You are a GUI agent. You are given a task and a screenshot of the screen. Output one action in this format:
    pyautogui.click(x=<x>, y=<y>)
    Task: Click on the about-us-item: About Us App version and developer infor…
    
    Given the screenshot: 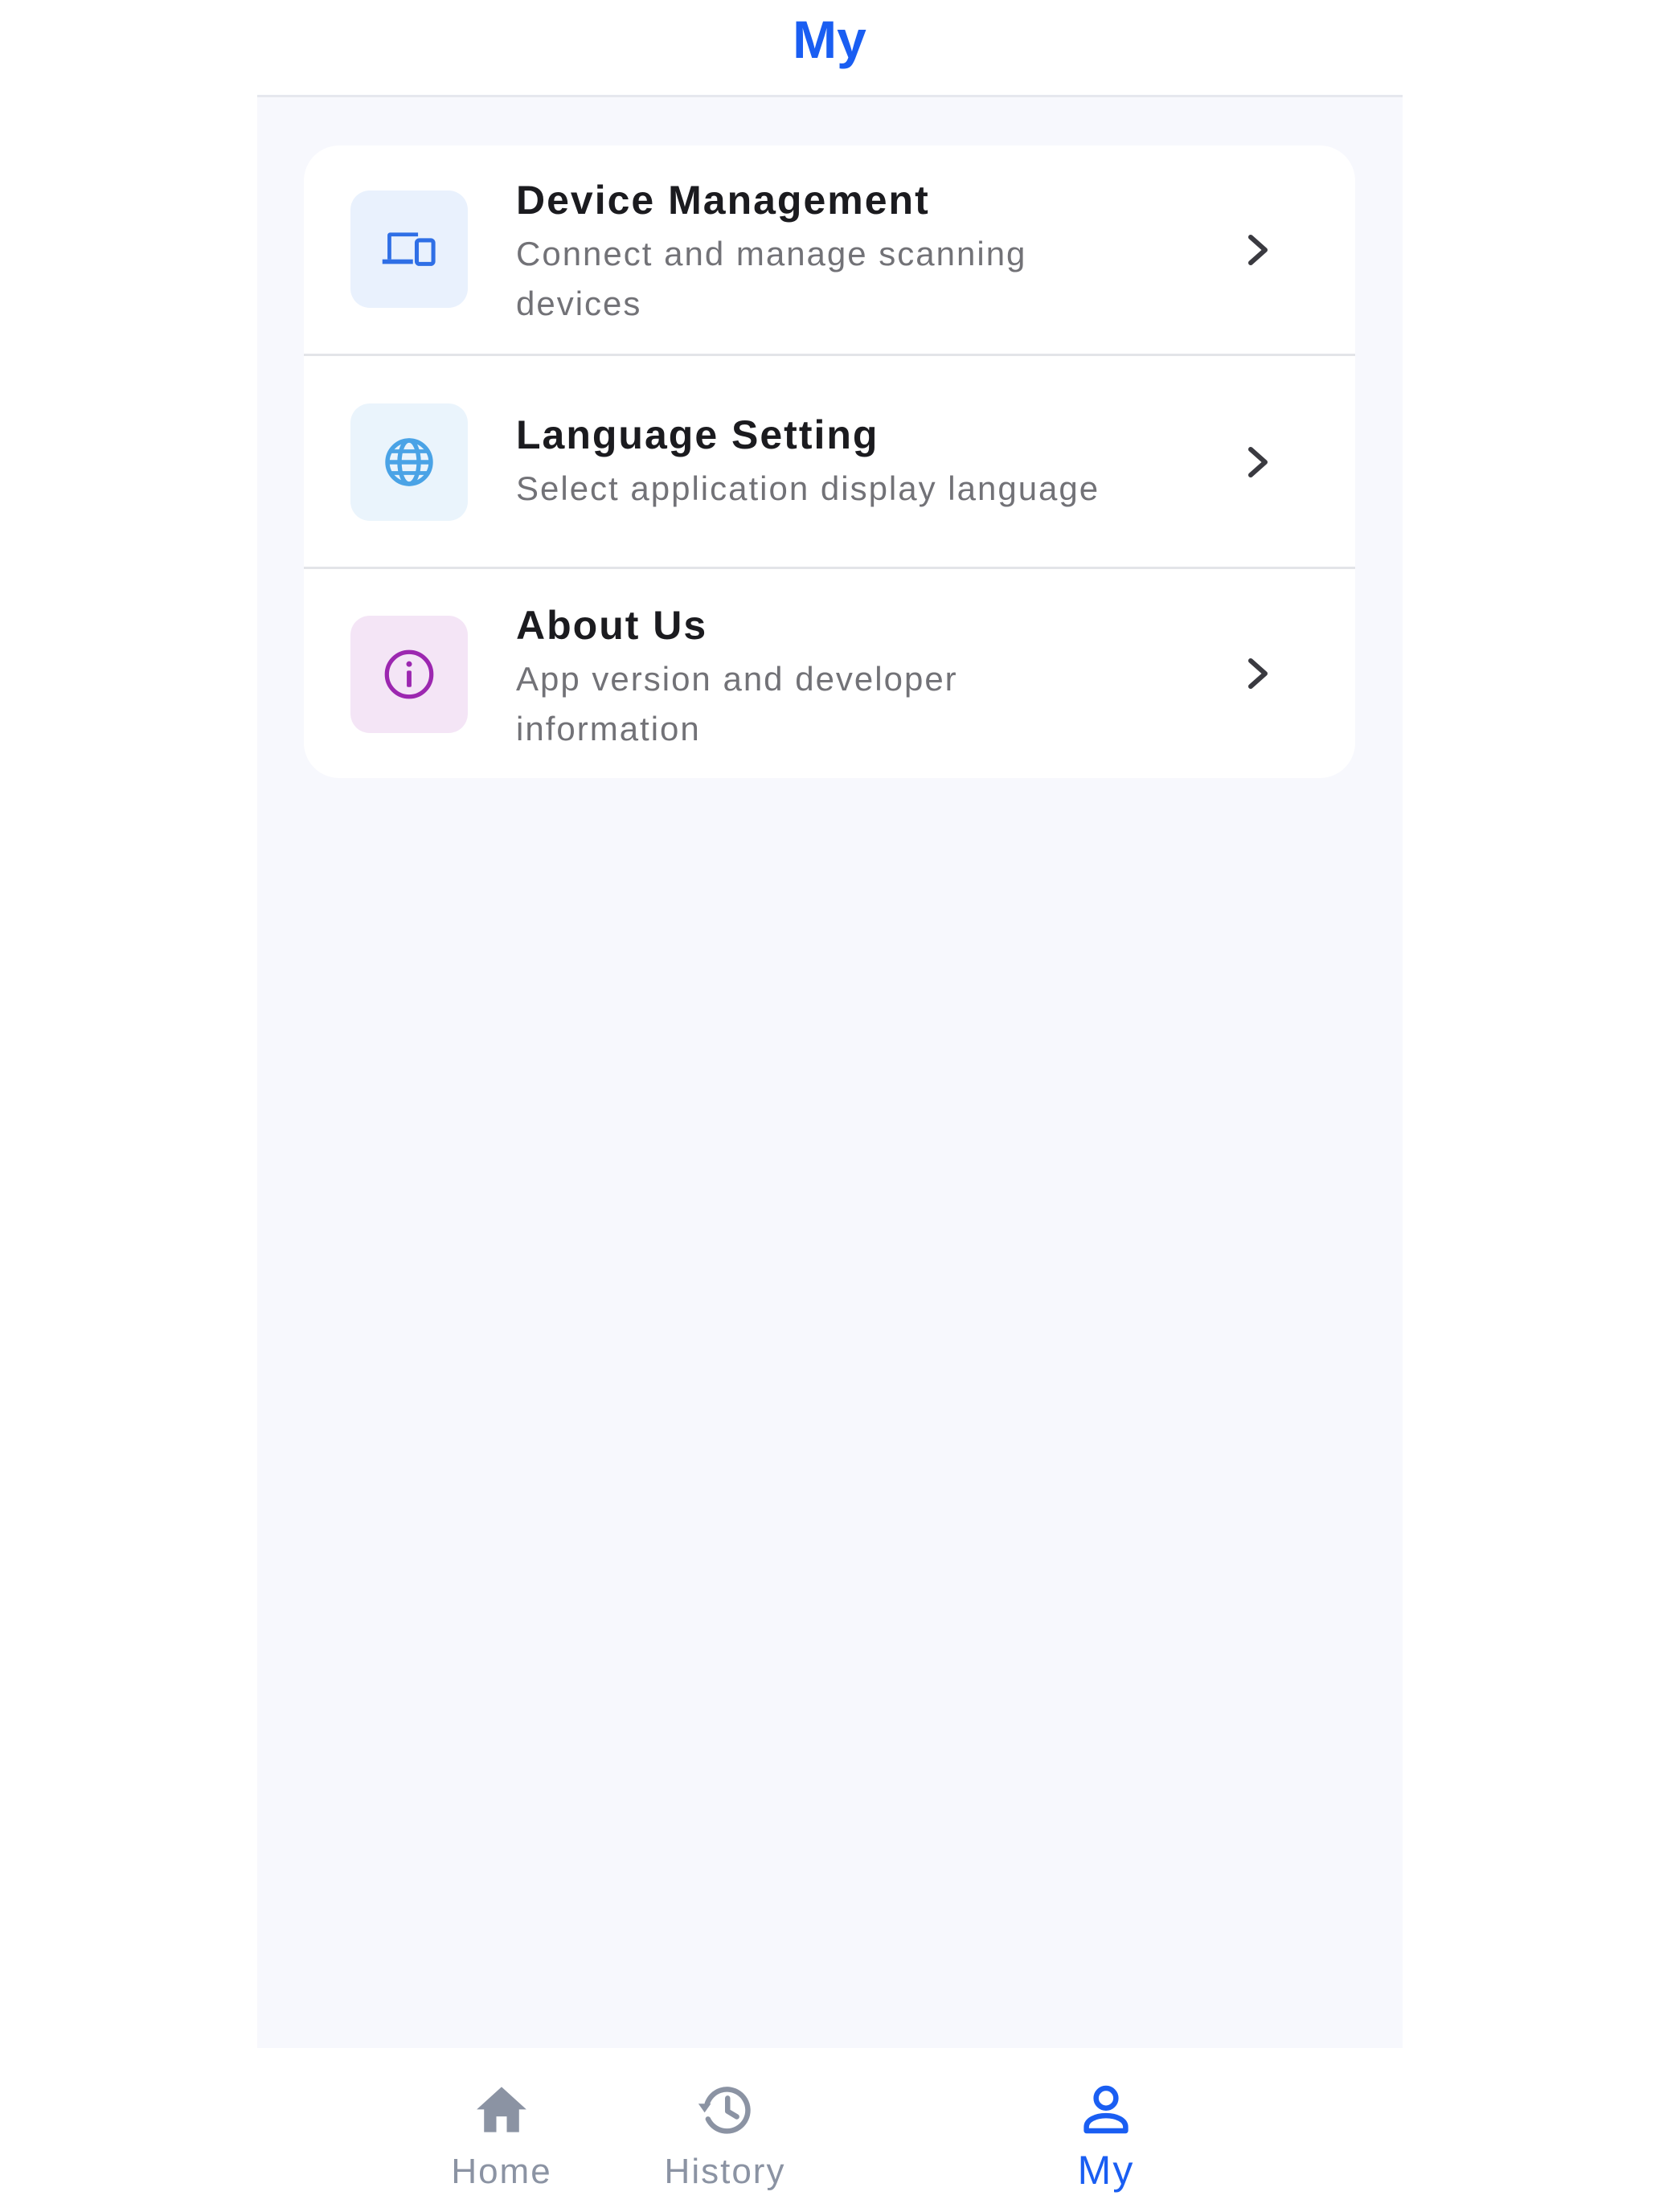 What is the action you would take?
    pyautogui.click(x=829, y=673)
    